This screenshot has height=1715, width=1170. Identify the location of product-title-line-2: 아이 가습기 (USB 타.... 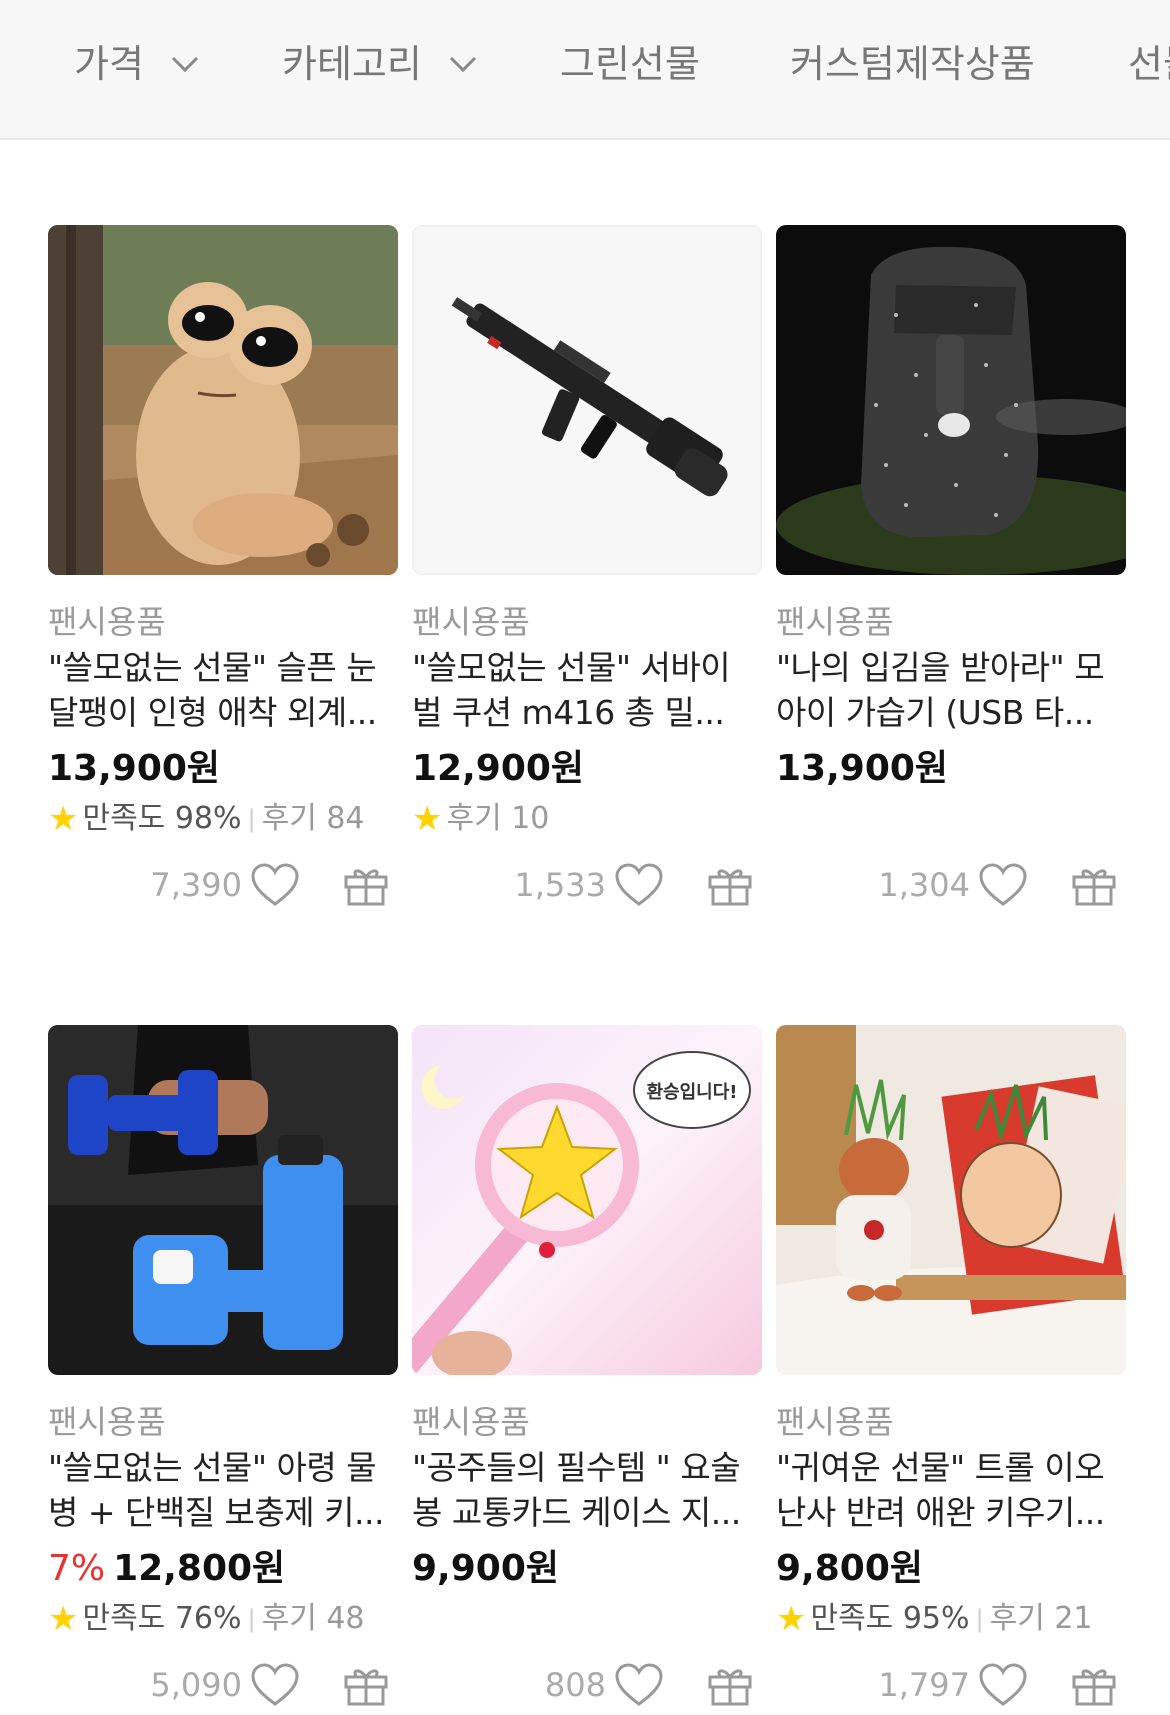
(935, 712).